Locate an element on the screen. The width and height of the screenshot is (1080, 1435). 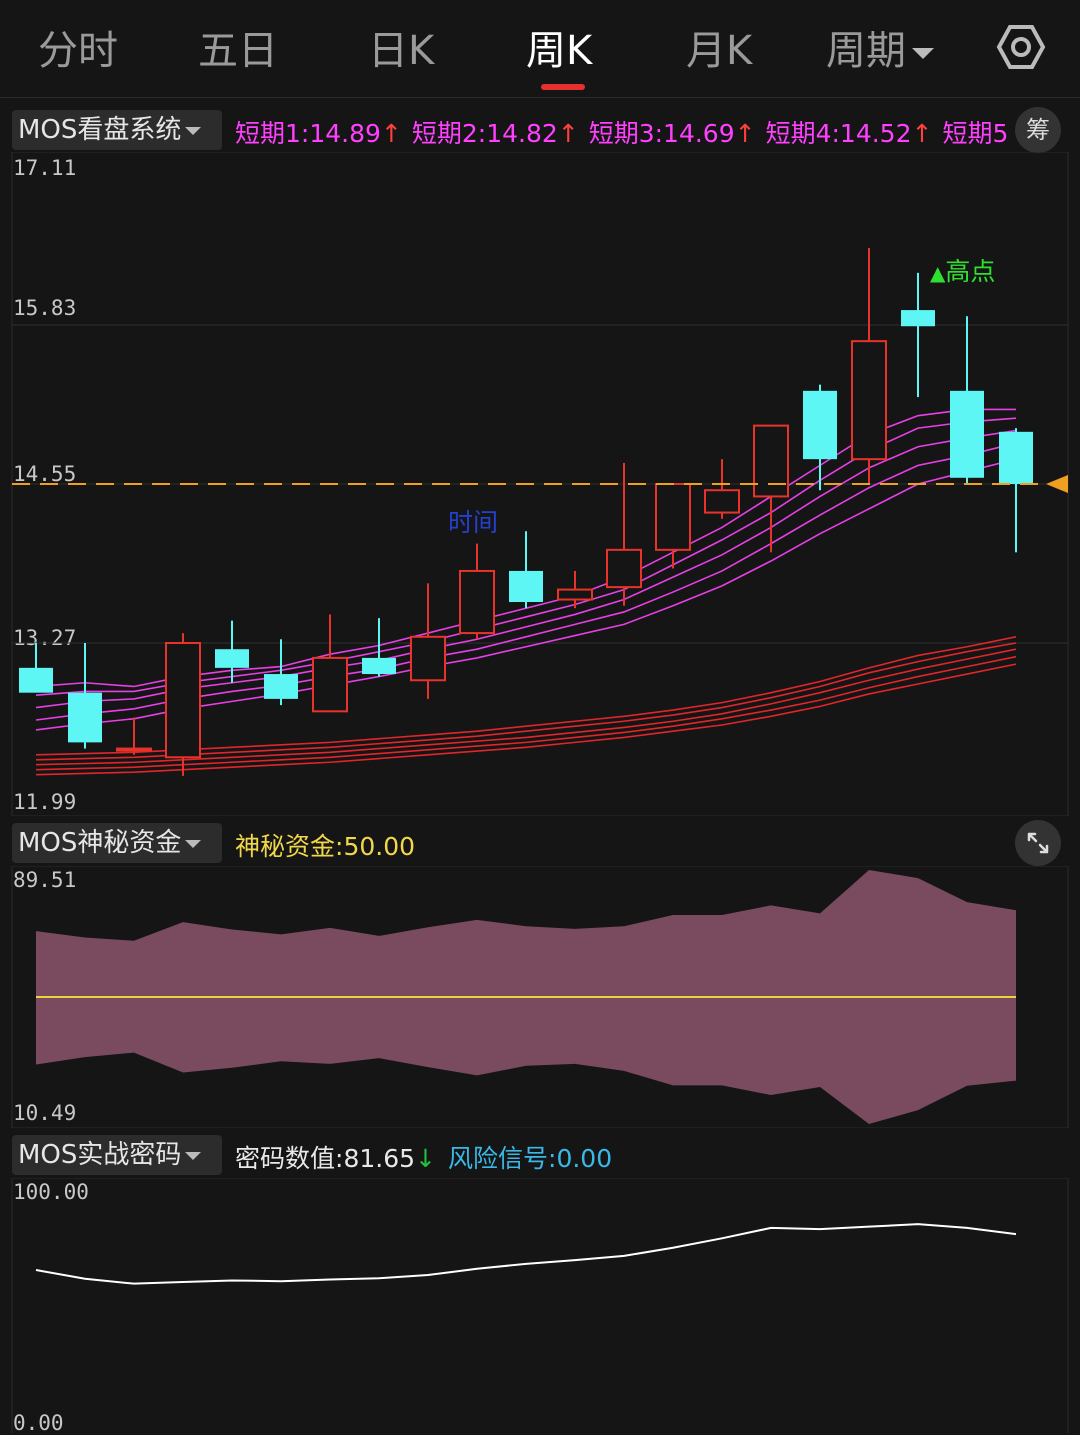
annotation-high: ▲高点 is located at coordinates (962, 270).